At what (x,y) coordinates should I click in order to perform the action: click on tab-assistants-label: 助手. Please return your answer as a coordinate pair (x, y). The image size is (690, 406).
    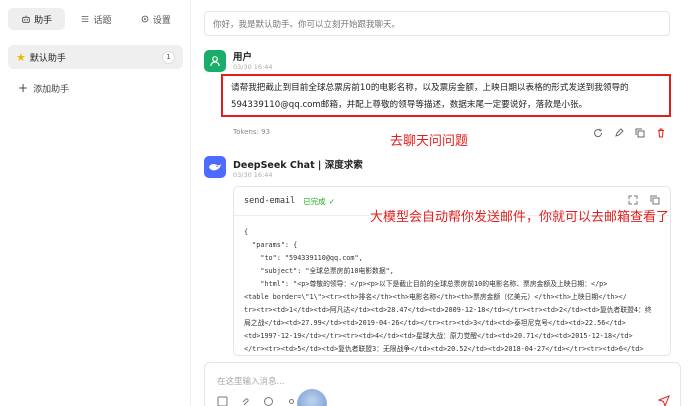
    Looking at the image, I should click on (43, 20).